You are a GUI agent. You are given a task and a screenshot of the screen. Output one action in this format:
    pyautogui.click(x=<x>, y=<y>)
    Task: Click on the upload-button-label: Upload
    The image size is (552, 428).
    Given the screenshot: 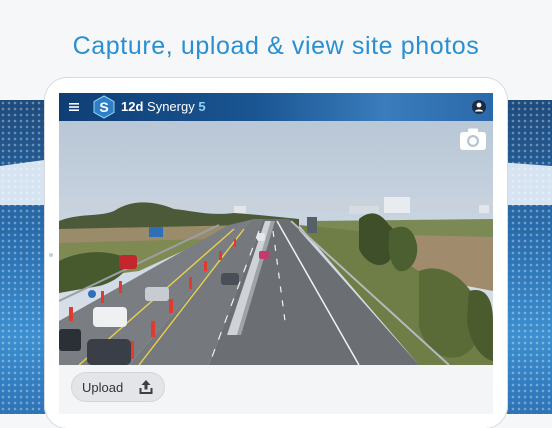 What is the action you would take?
    pyautogui.click(x=103, y=387)
    